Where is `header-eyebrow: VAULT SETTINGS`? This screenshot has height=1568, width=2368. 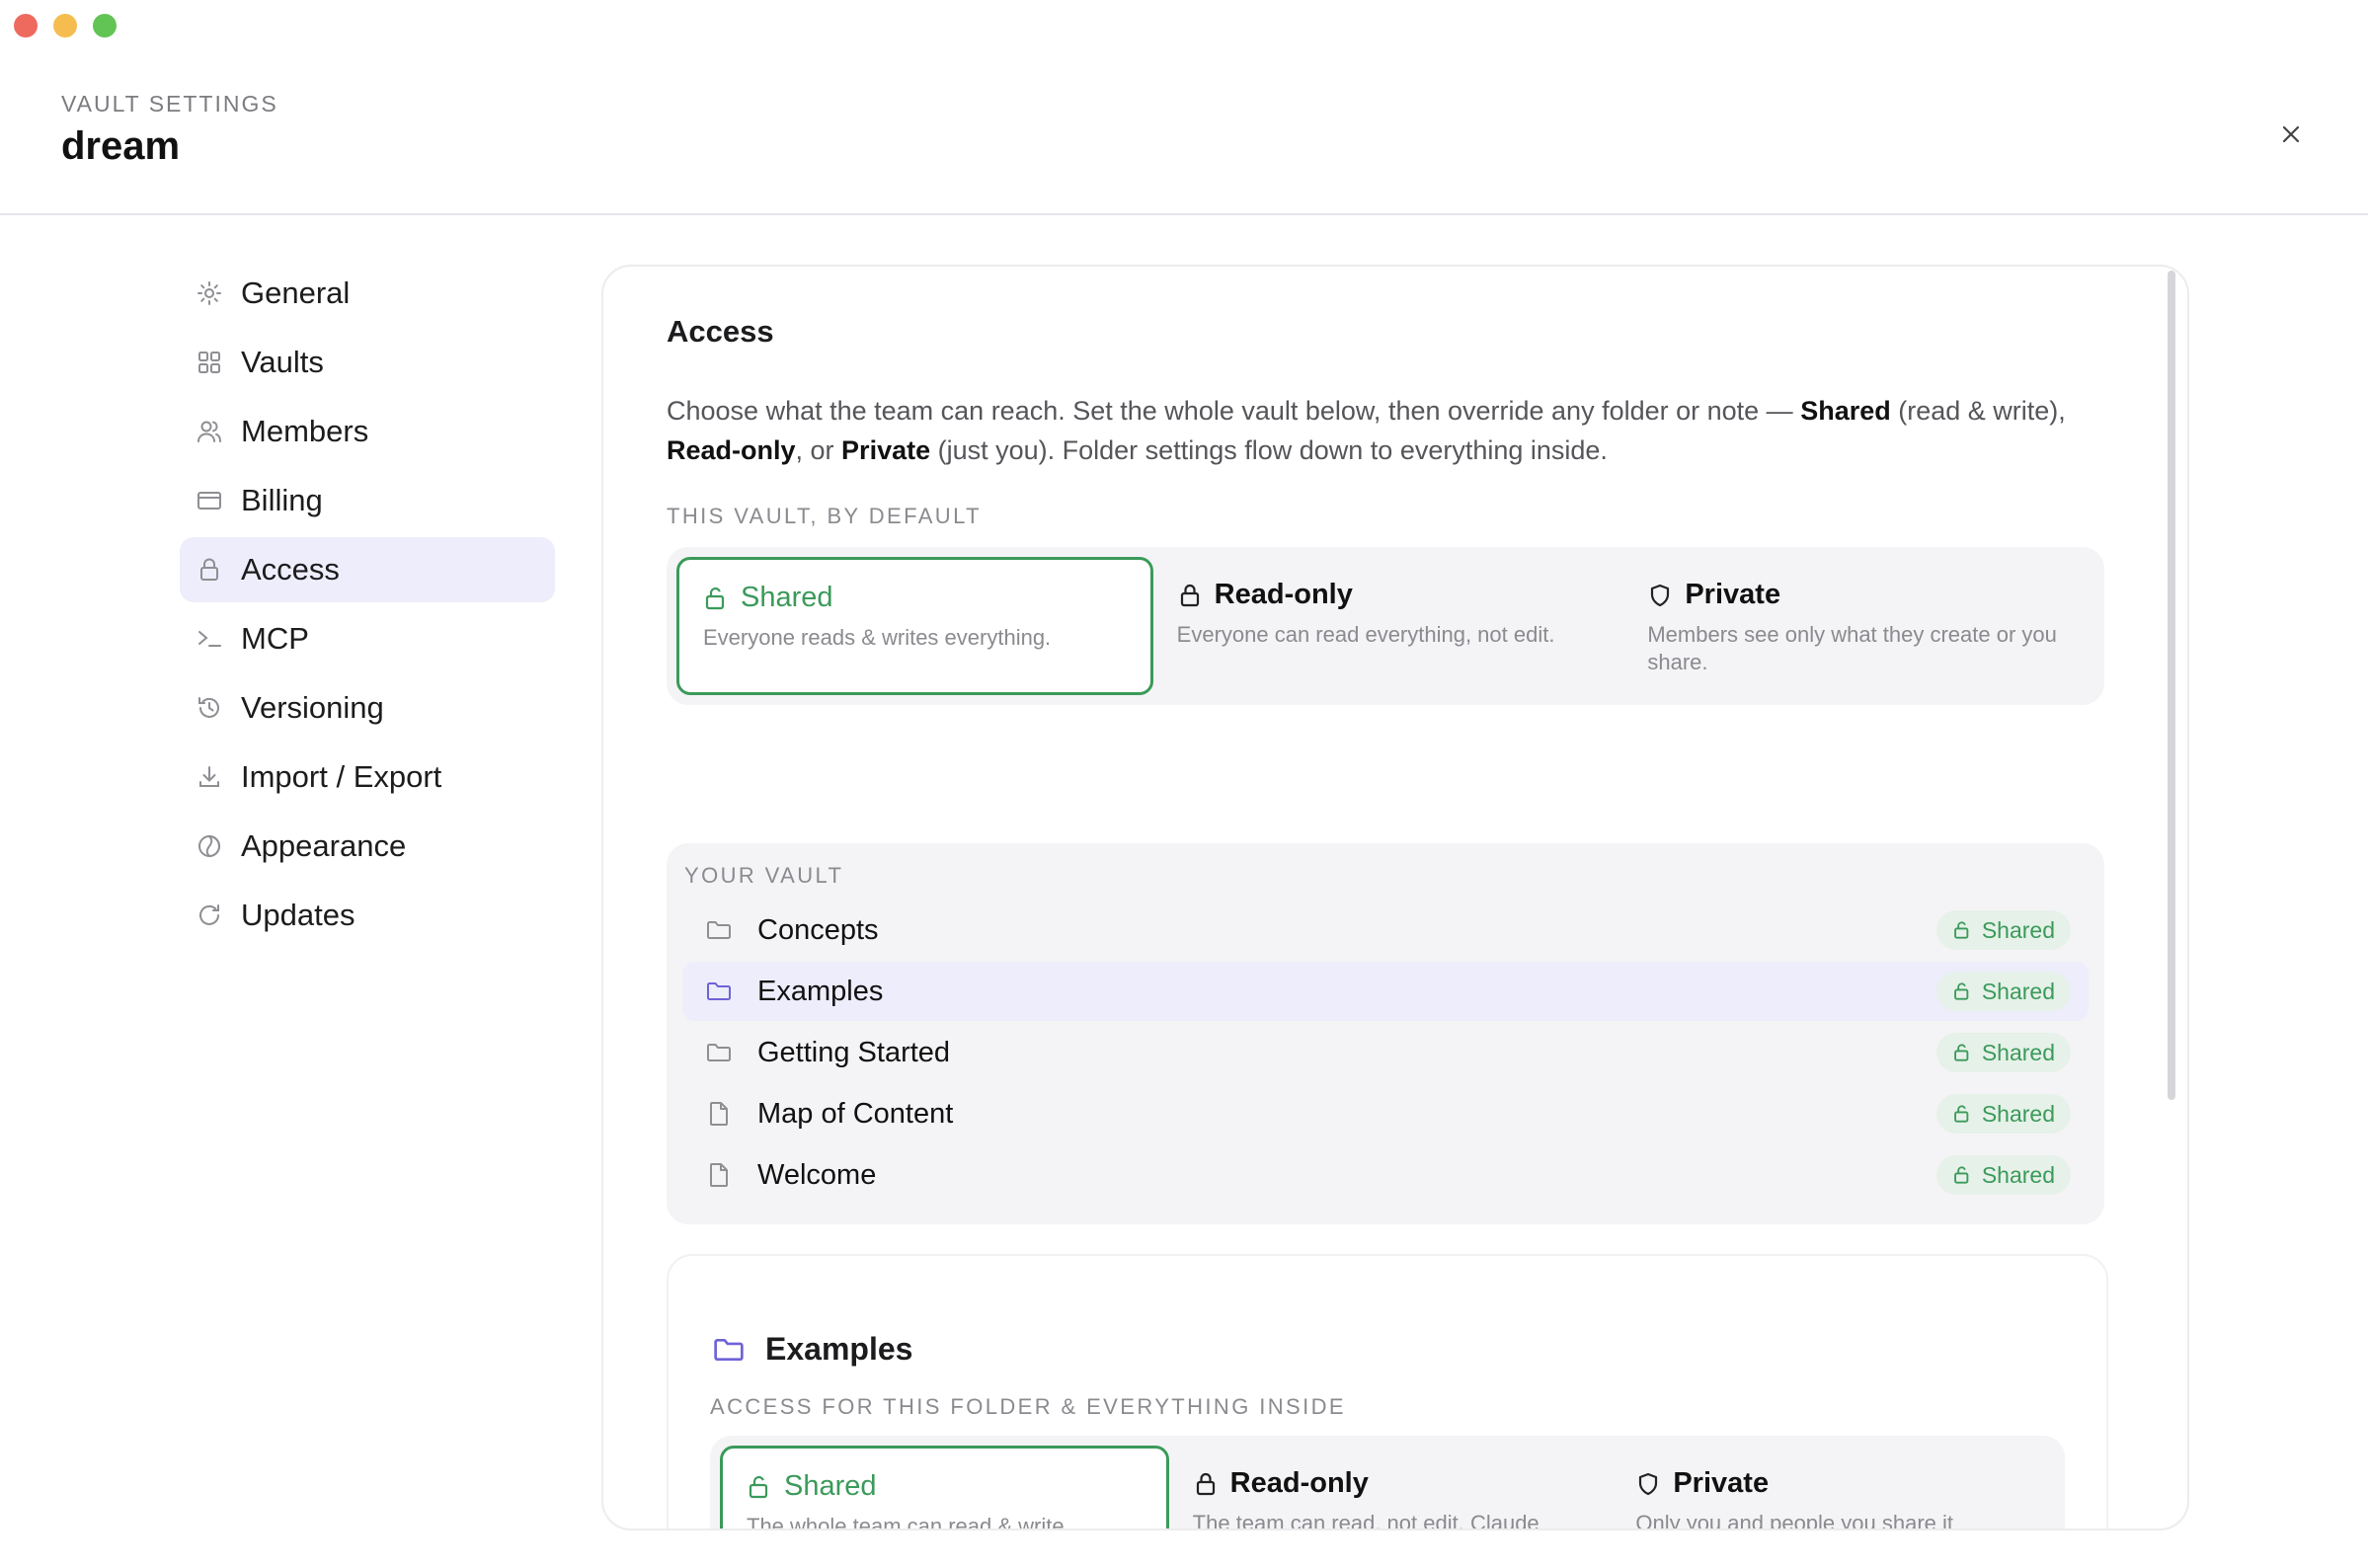 header-eyebrow: VAULT SETTINGS is located at coordinates (169, 104).